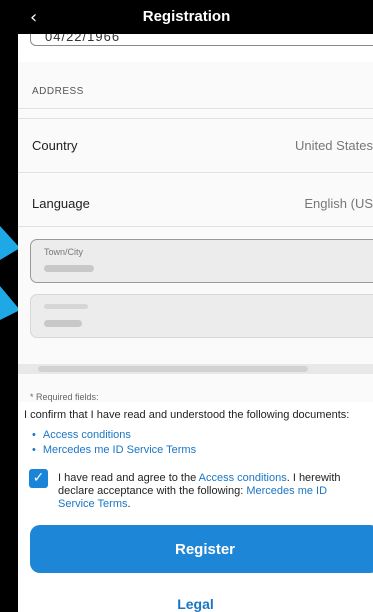  I want to click on country-label: Country, so click(55, 145).